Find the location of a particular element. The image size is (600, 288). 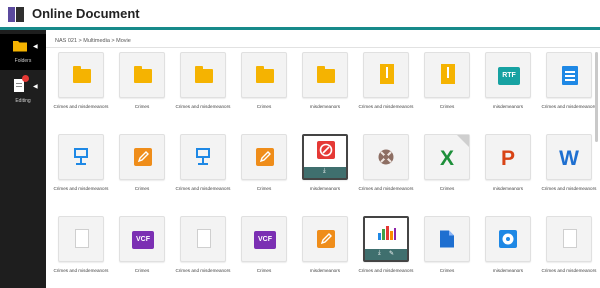

sidebar-item-label: Editing is located at coordinates (23, 101).